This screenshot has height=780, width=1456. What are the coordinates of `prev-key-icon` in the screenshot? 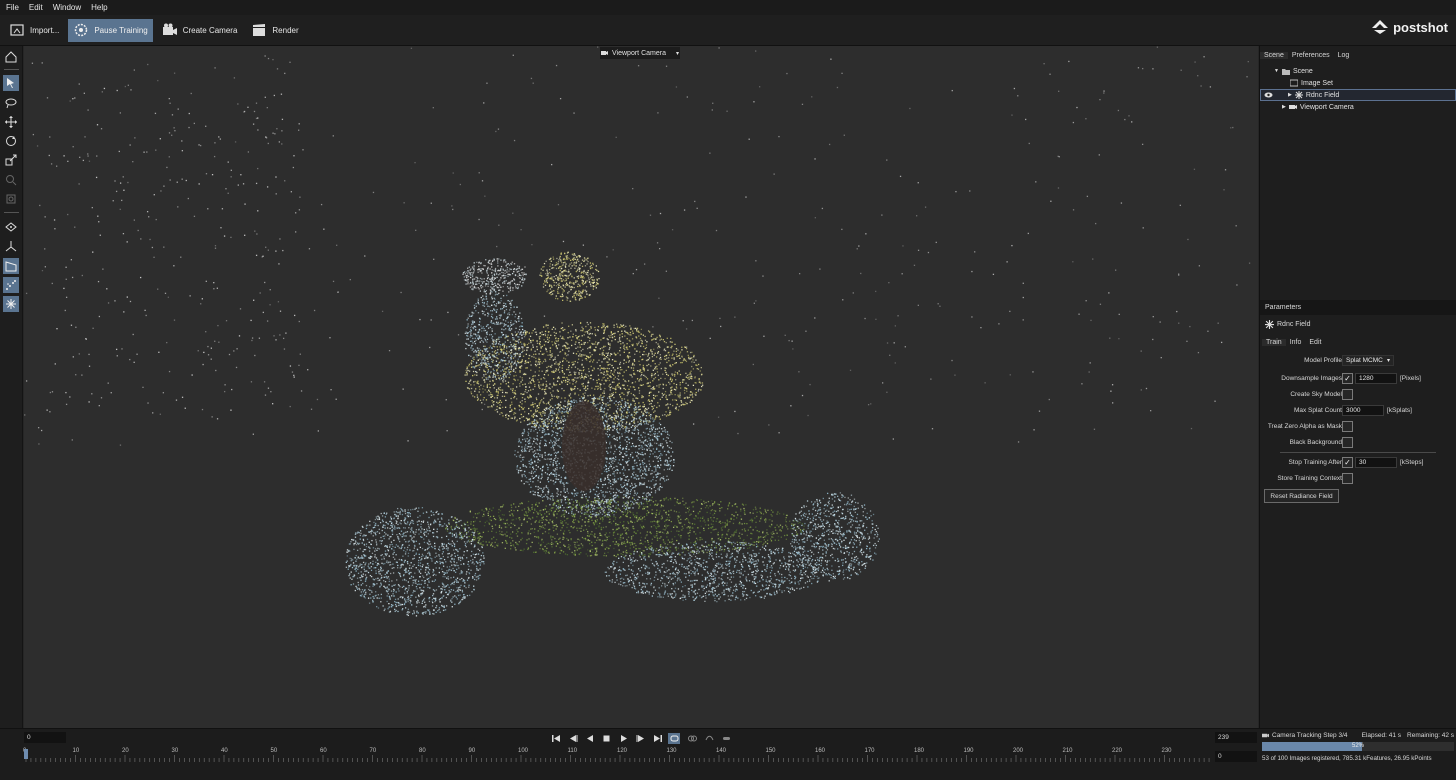 It's located at (573, 738).